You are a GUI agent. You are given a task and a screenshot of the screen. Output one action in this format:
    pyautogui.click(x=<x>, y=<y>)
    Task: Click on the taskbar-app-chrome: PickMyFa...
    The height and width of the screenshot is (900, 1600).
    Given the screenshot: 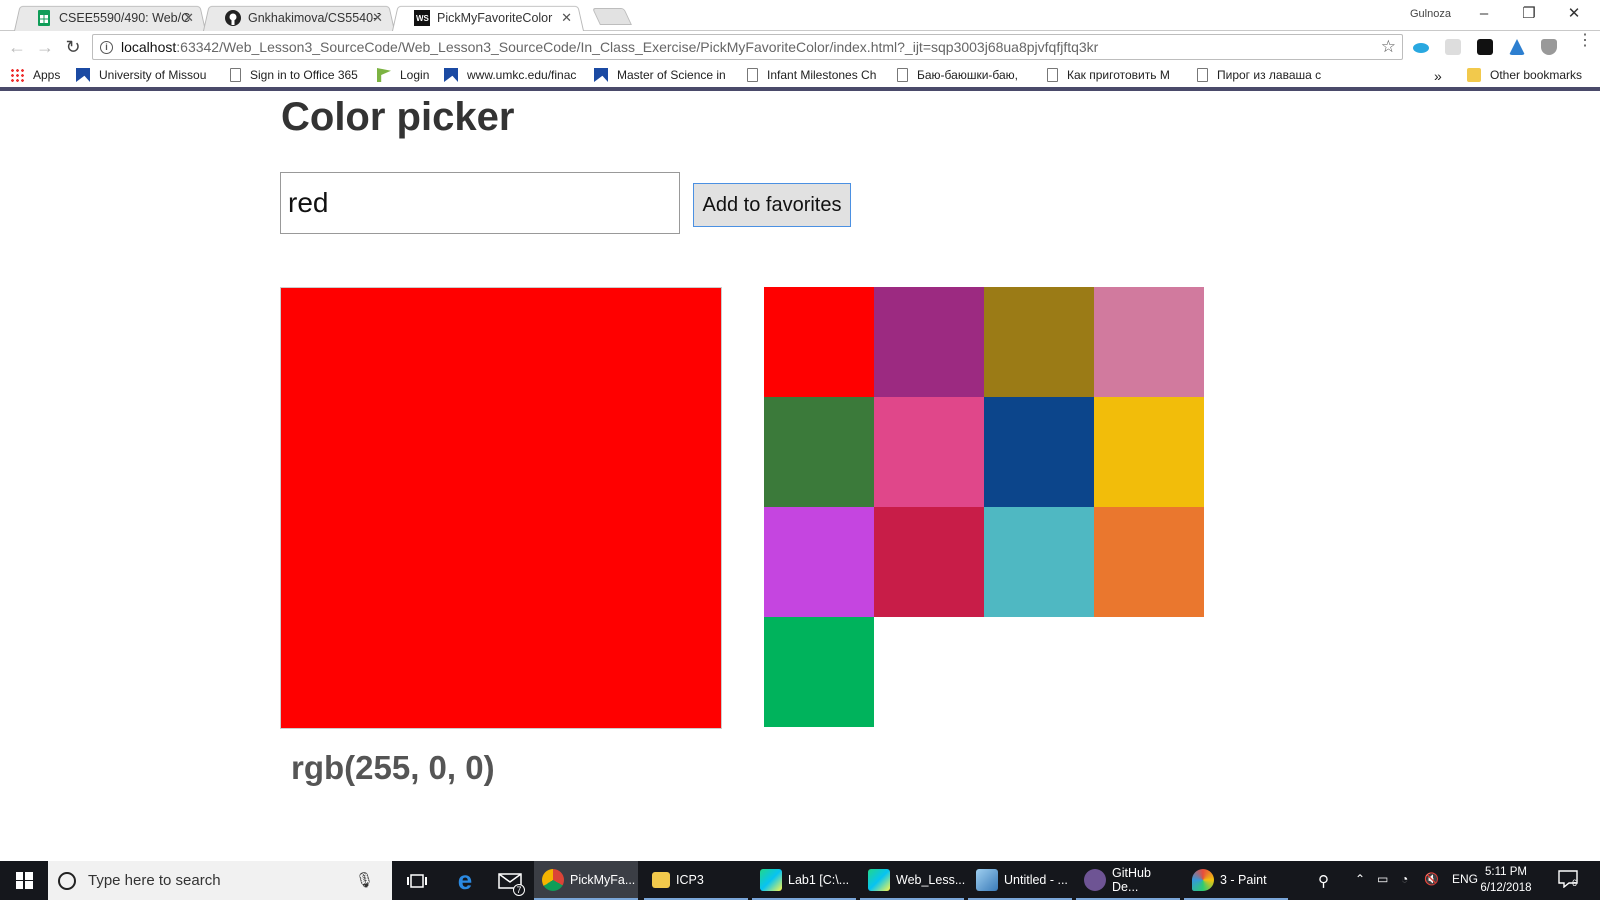 What is the action you would take?
    pyautogui.click(x=586, y=880)
    